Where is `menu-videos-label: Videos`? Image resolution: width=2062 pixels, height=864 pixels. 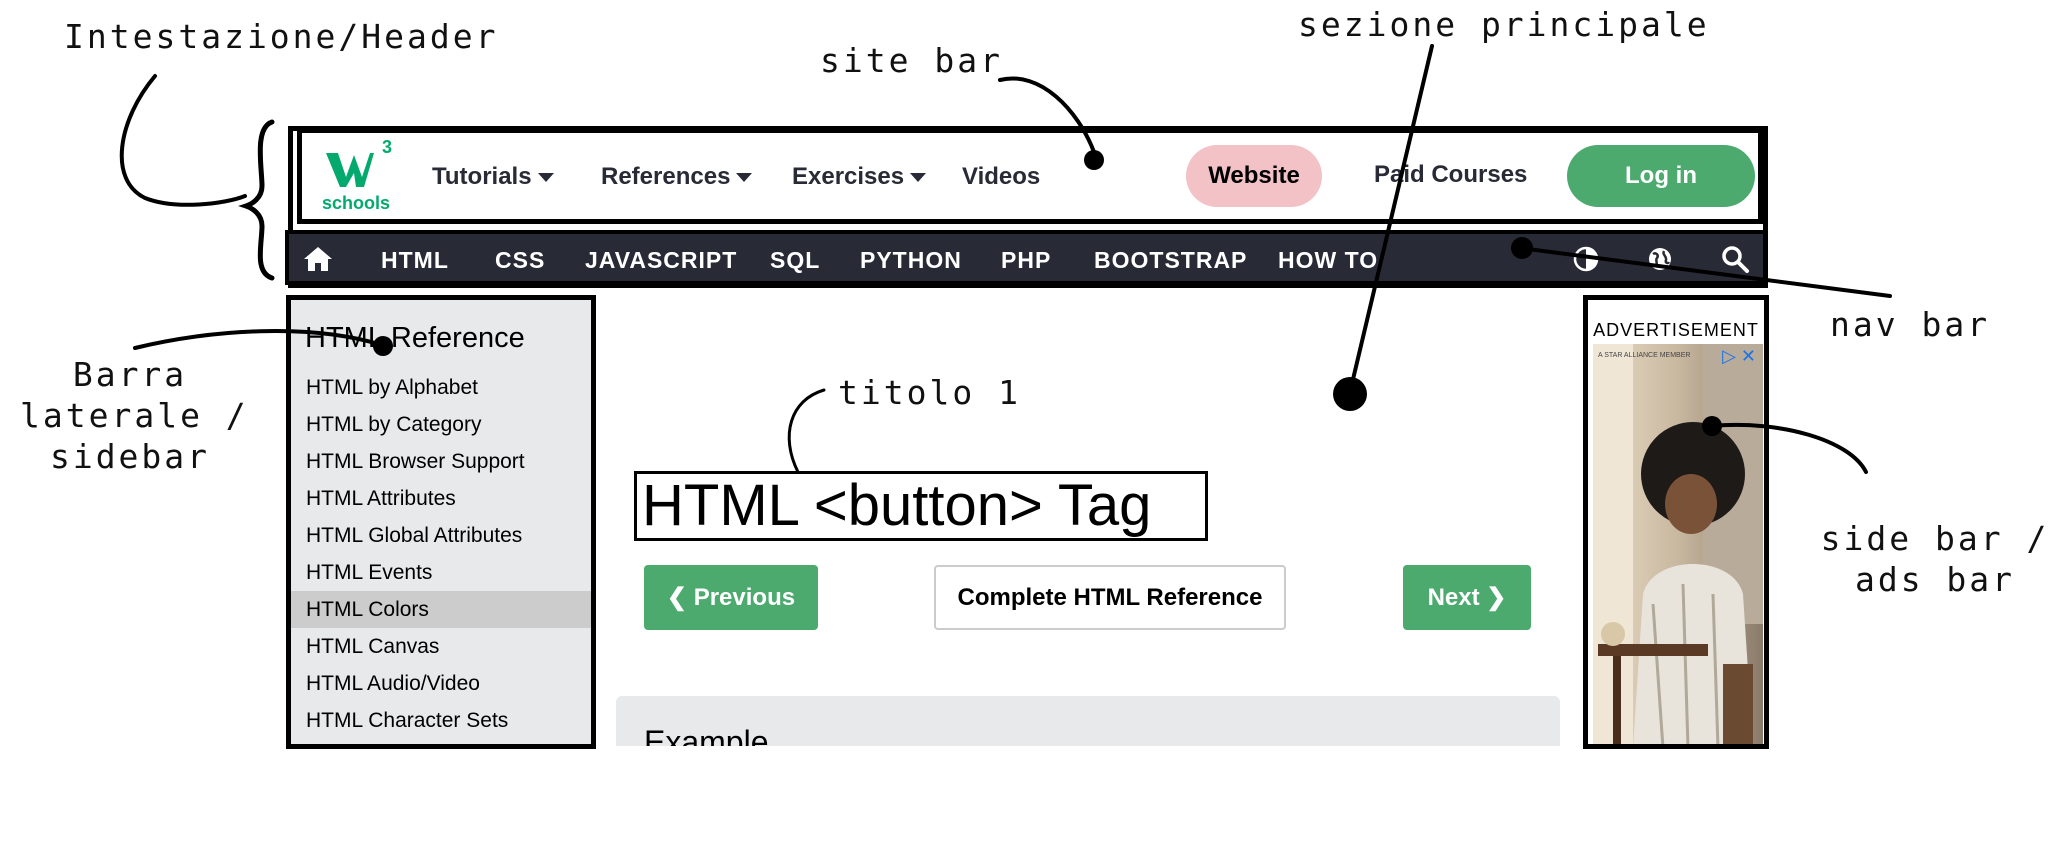 menu-videos-label: Videos is located at coordinates (1001, 176).